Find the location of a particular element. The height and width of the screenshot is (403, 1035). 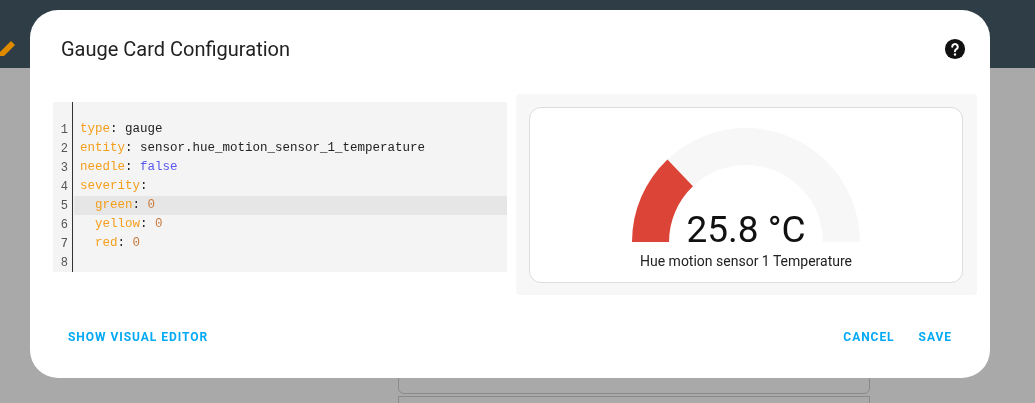

save-button: SAVE is located at coordinates (935, 337).